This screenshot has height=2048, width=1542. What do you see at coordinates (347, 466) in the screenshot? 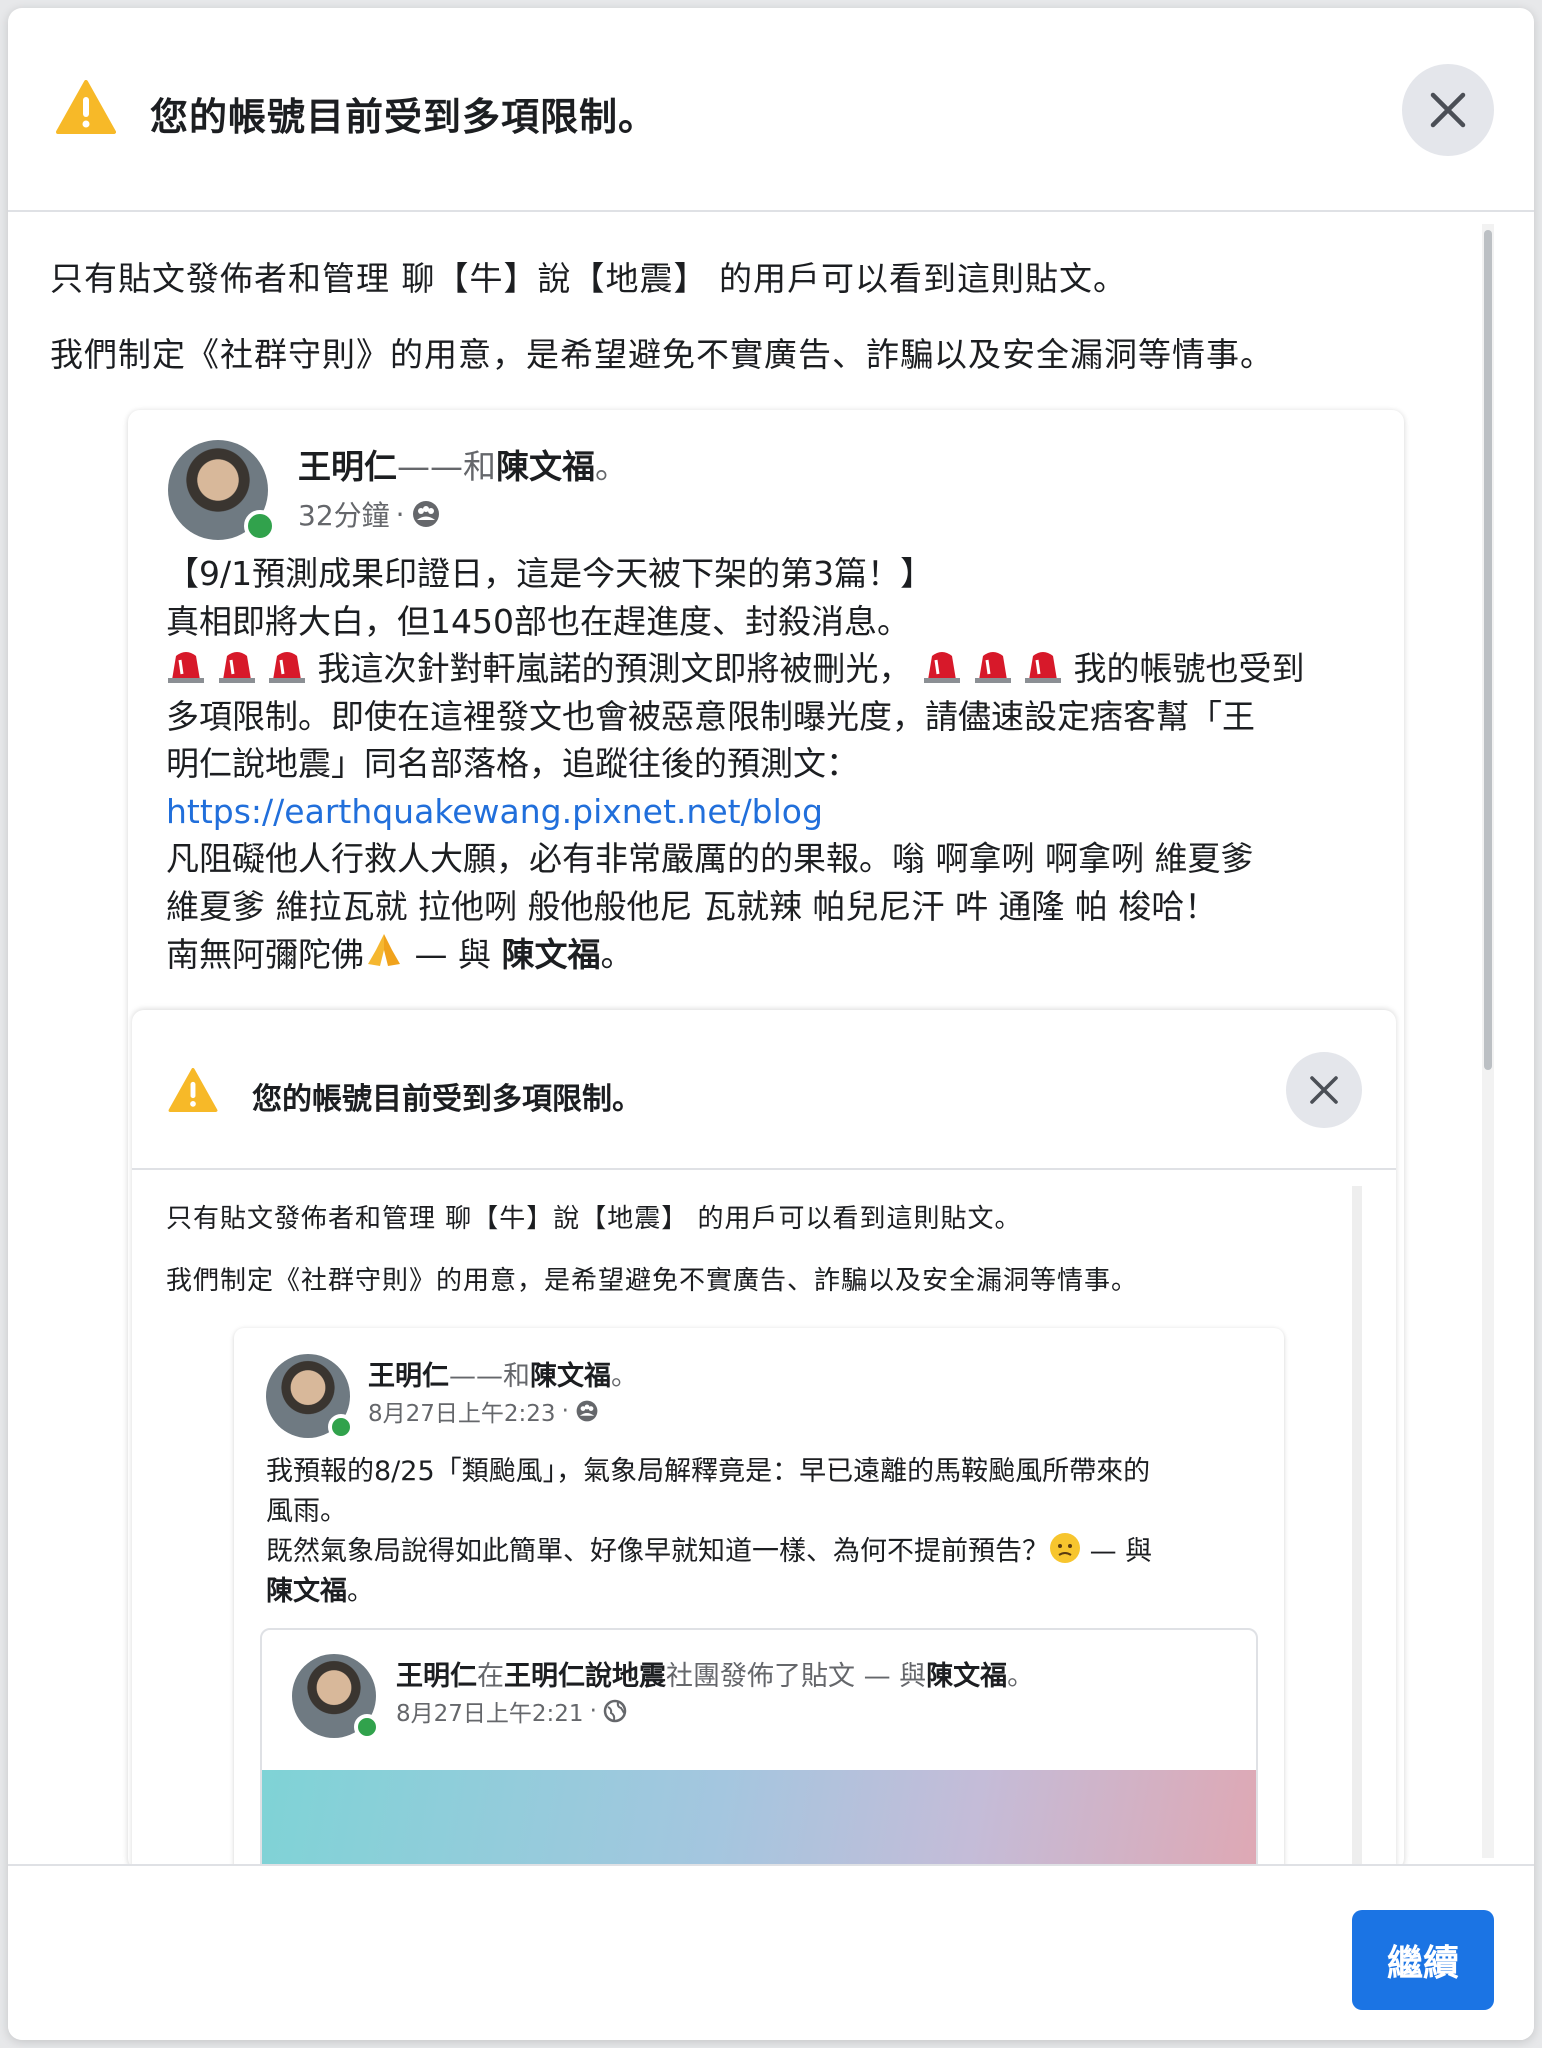
I see `author-name: 王明仁` at bounding box center [347, 466].